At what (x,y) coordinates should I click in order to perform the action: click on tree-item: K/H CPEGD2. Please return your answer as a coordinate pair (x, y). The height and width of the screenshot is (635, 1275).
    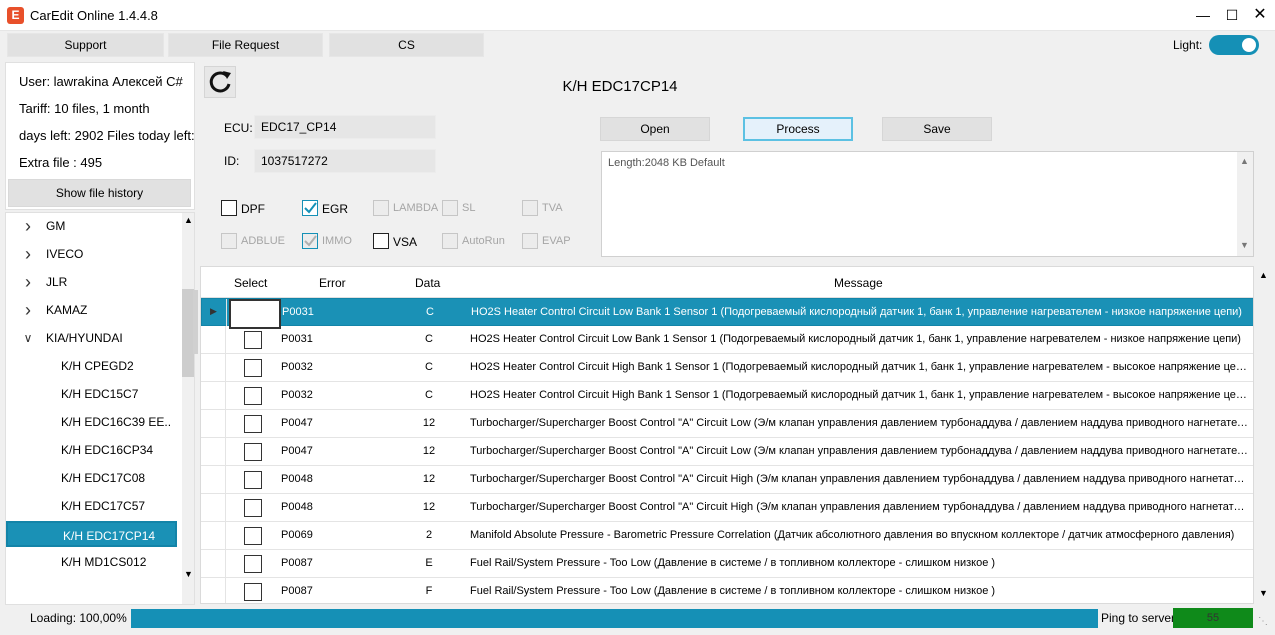
    Looking at the image, I should click on (92, 366).